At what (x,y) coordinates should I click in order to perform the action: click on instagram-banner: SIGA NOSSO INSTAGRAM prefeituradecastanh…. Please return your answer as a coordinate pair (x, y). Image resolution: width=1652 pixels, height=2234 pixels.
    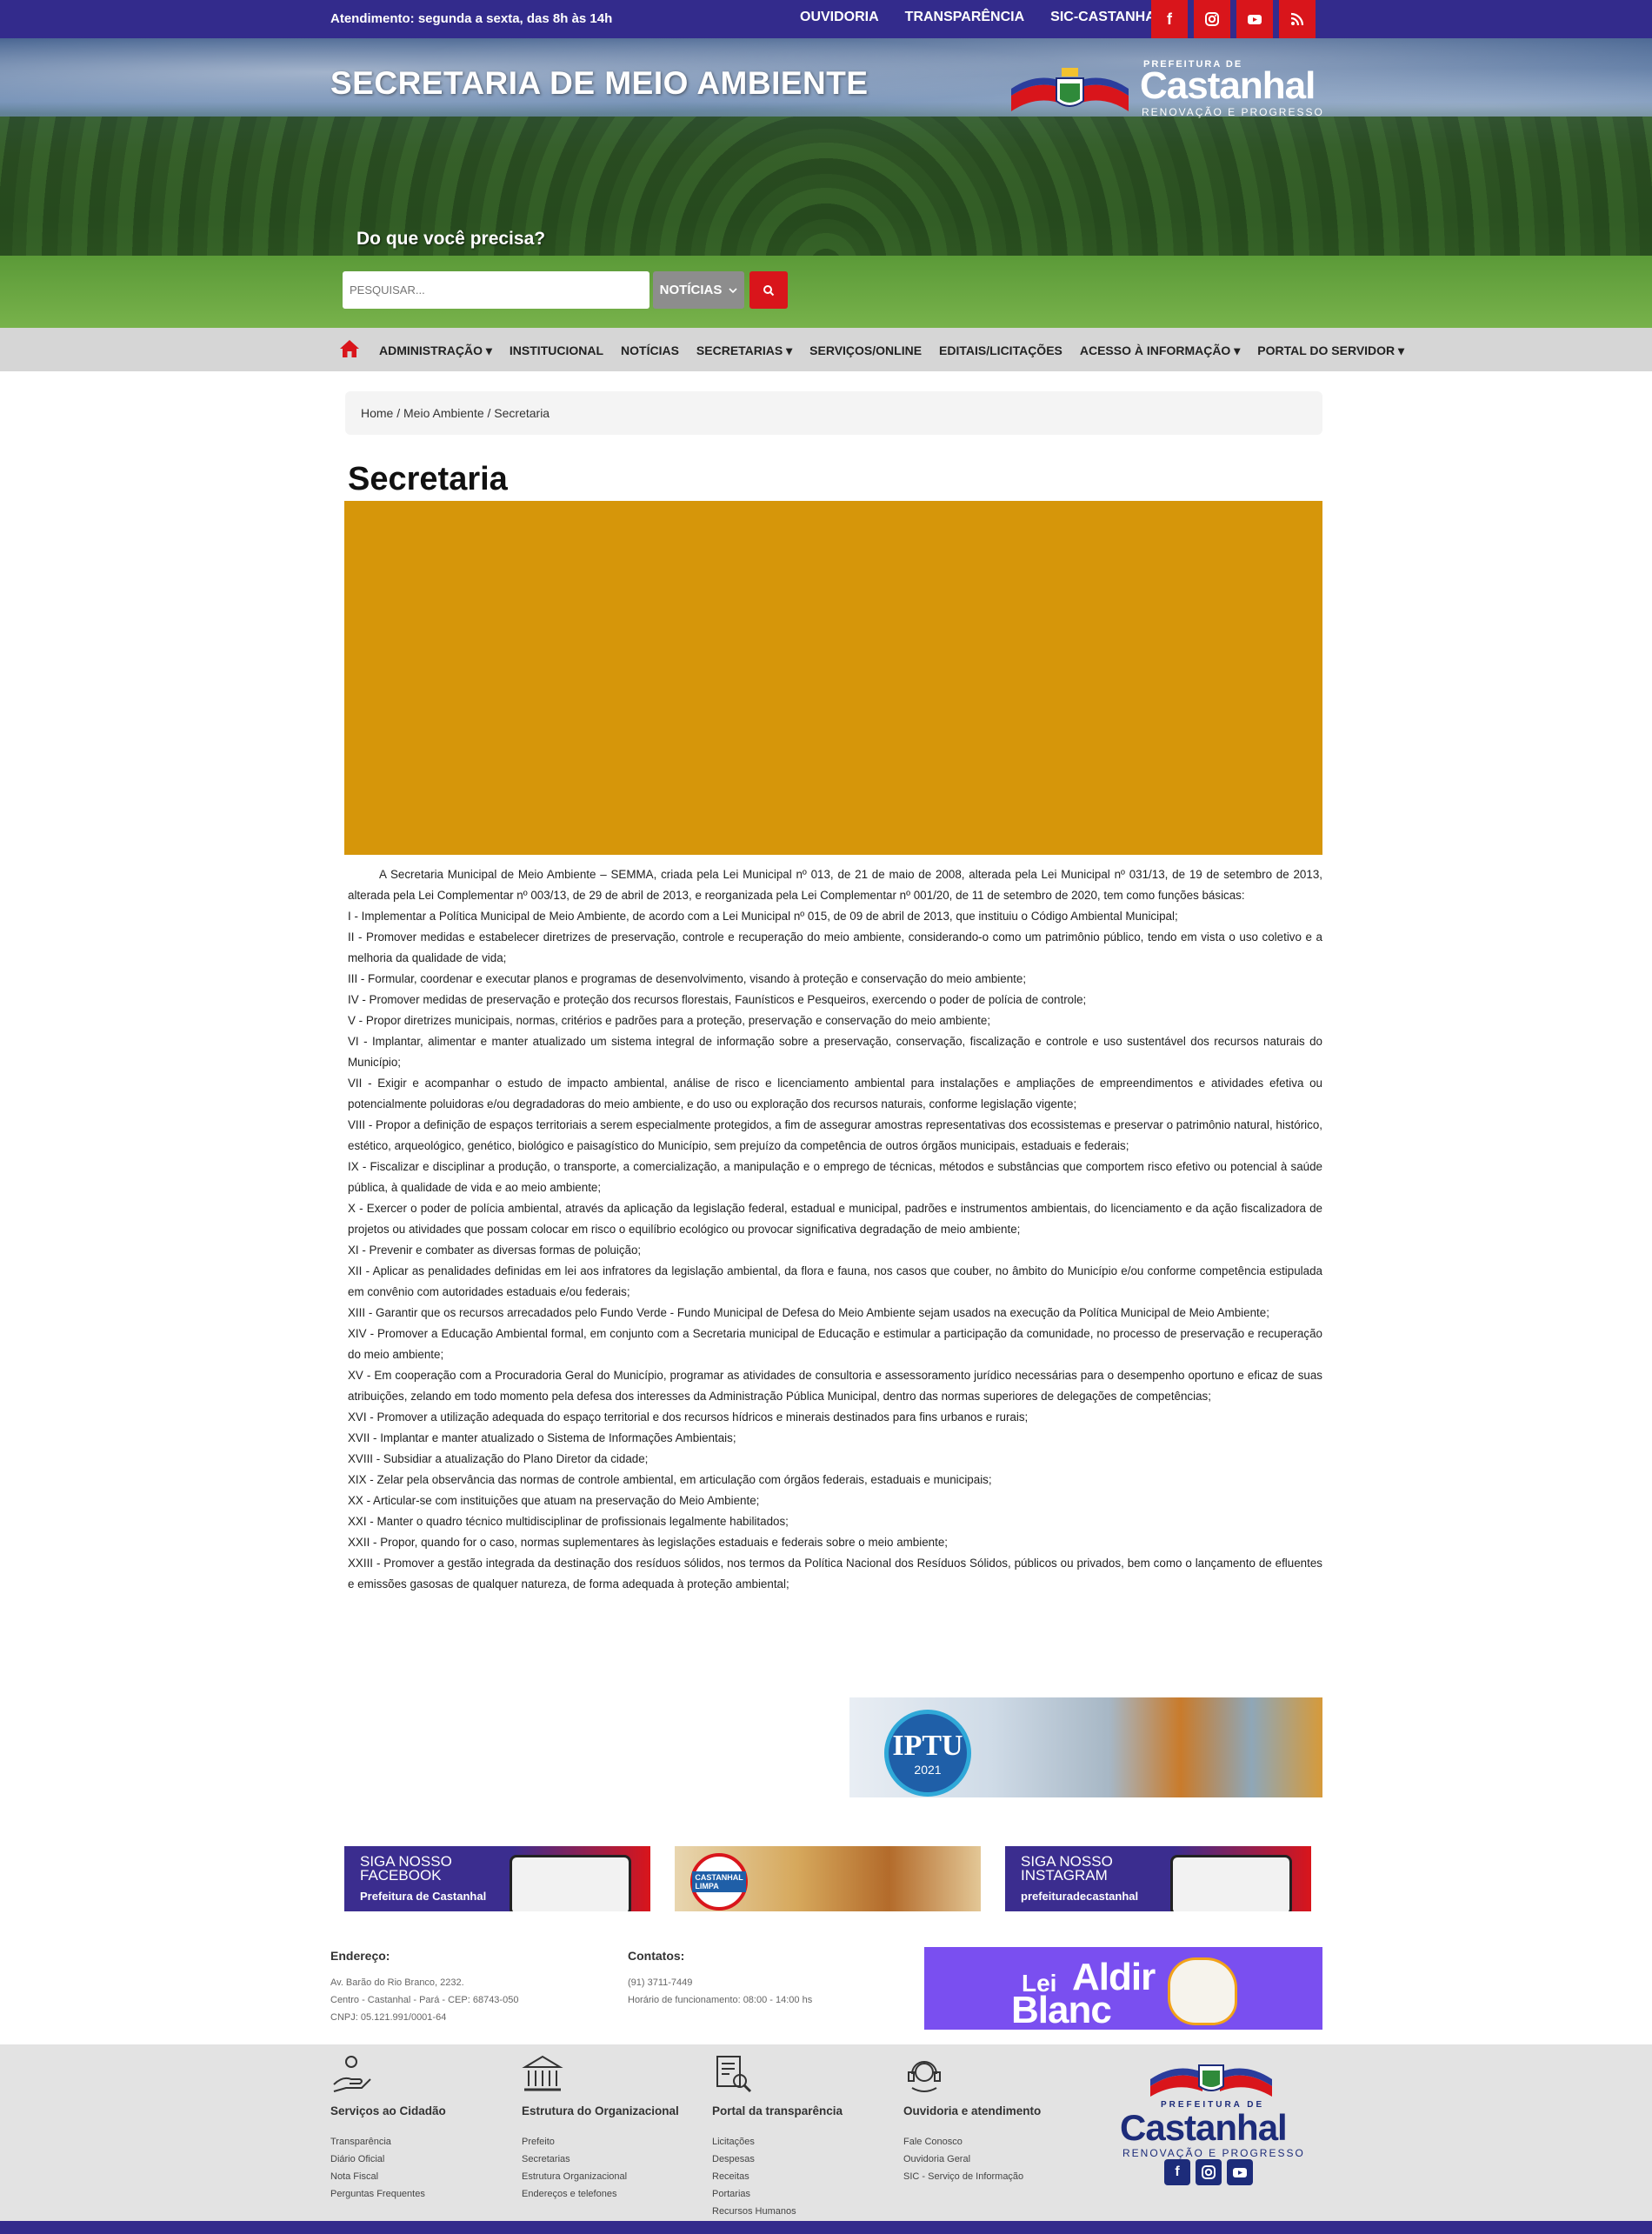
    Looking at the image, I should click on (1158, 1878).